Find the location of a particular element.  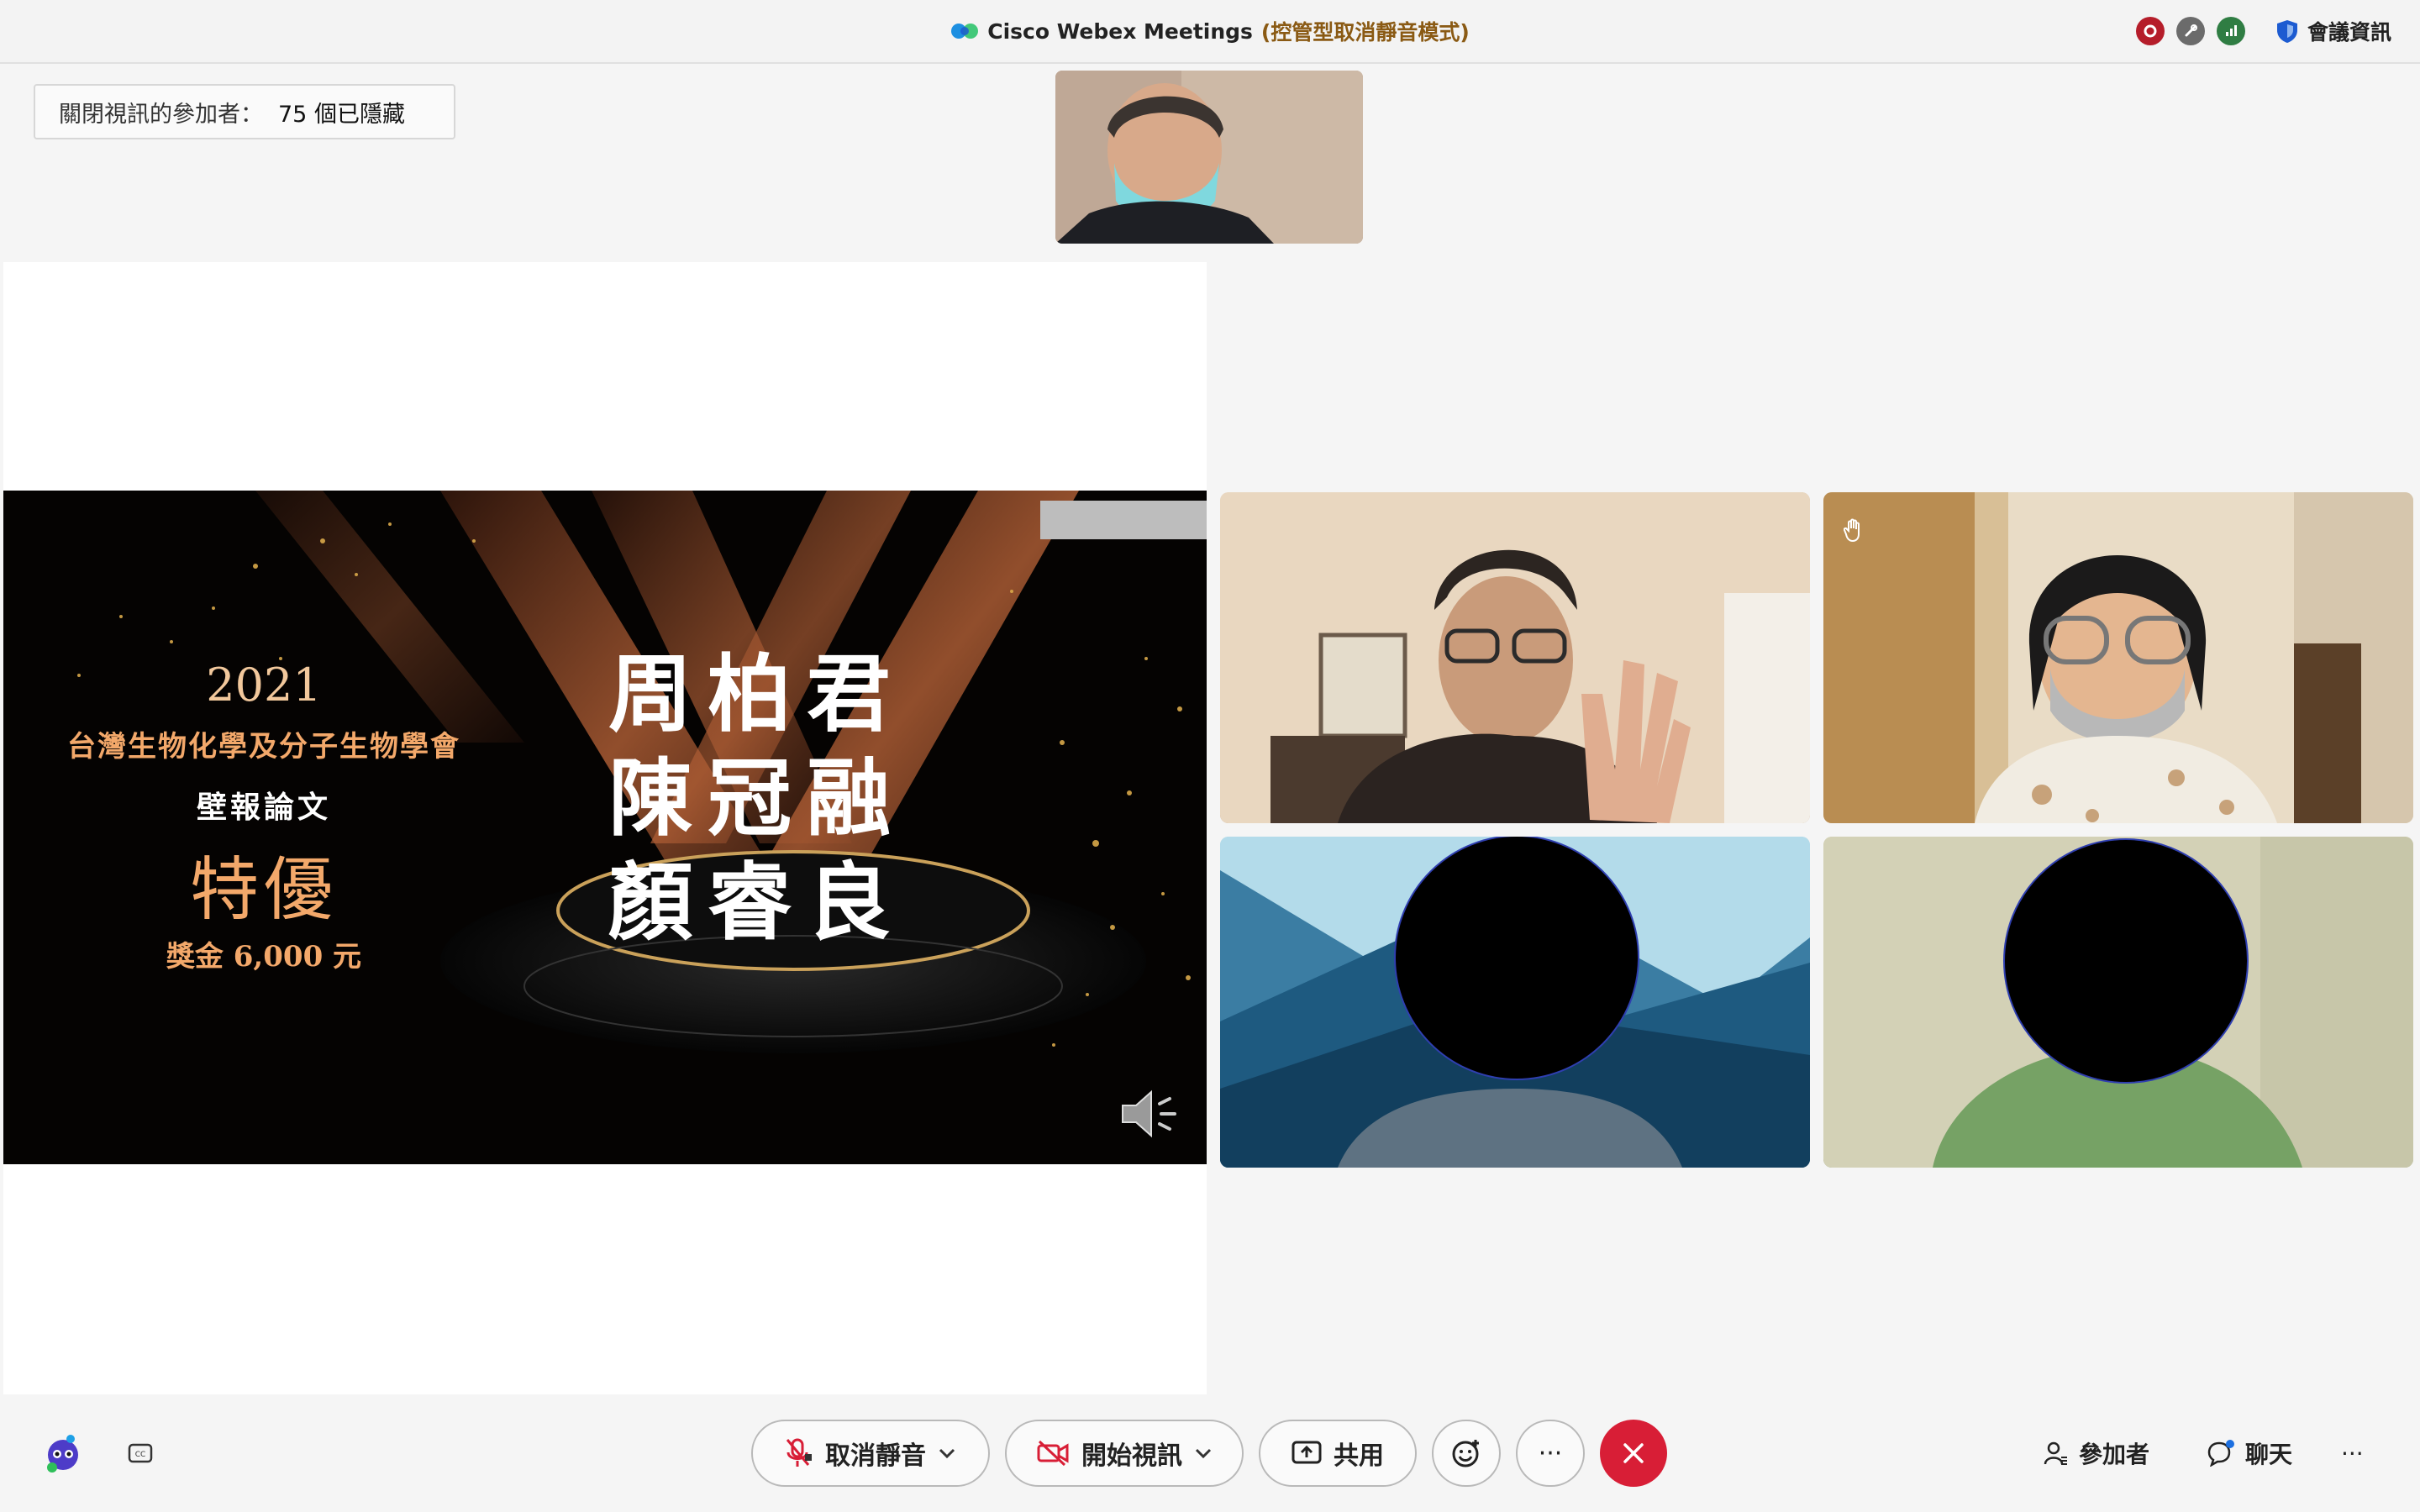

title-right-controls: 會議資訊 is located at coordinates (2263, 31).